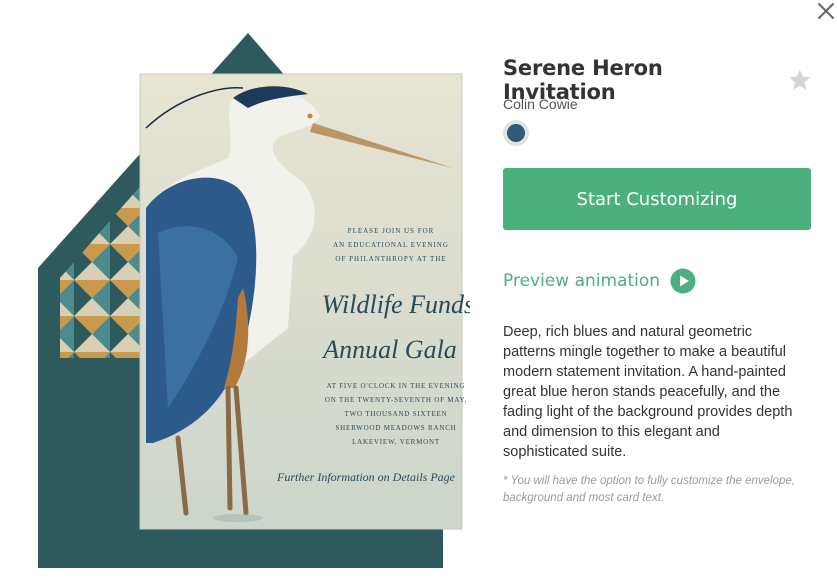  I want to click on color-swatch, so click(516, 133).